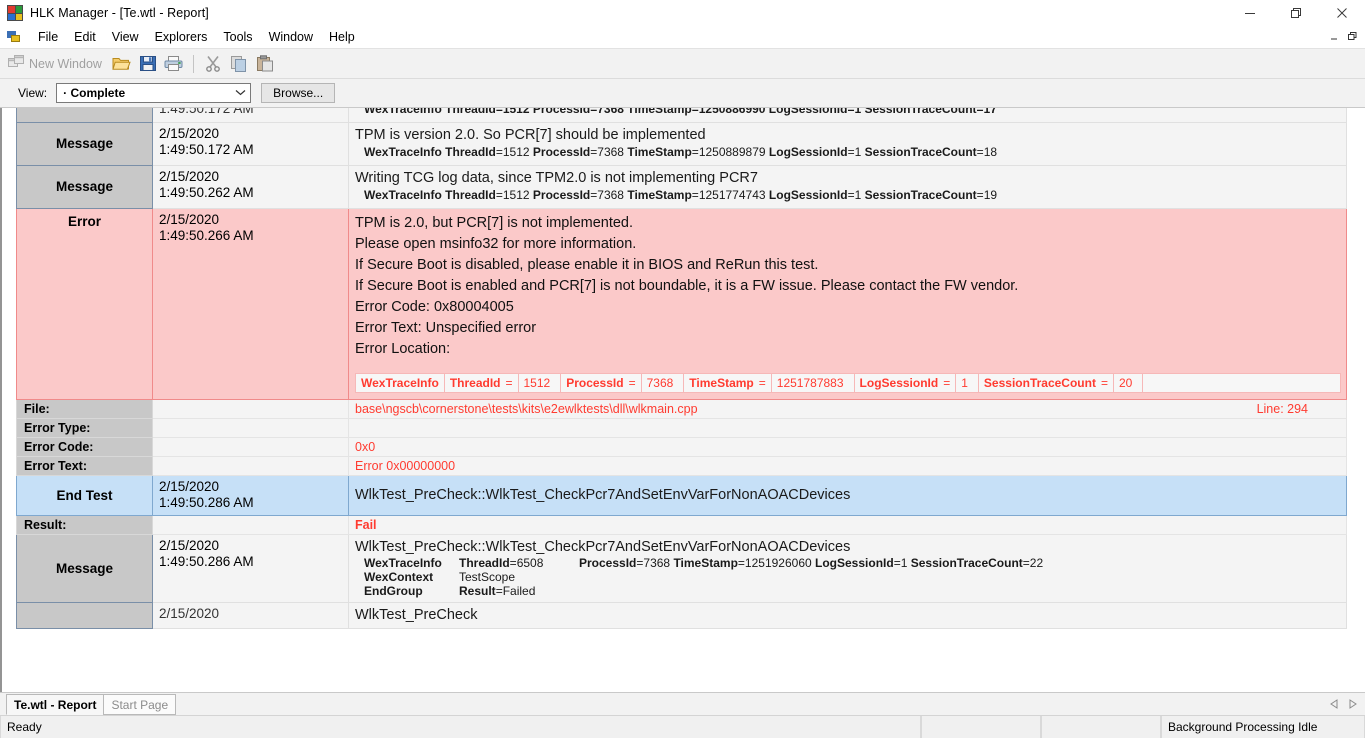 This screenshot has width=1365, height=738. Describe the element at coordinates (917, 382) in the screenshot. I see `trace-field: LogSessionId = 1` at that location.